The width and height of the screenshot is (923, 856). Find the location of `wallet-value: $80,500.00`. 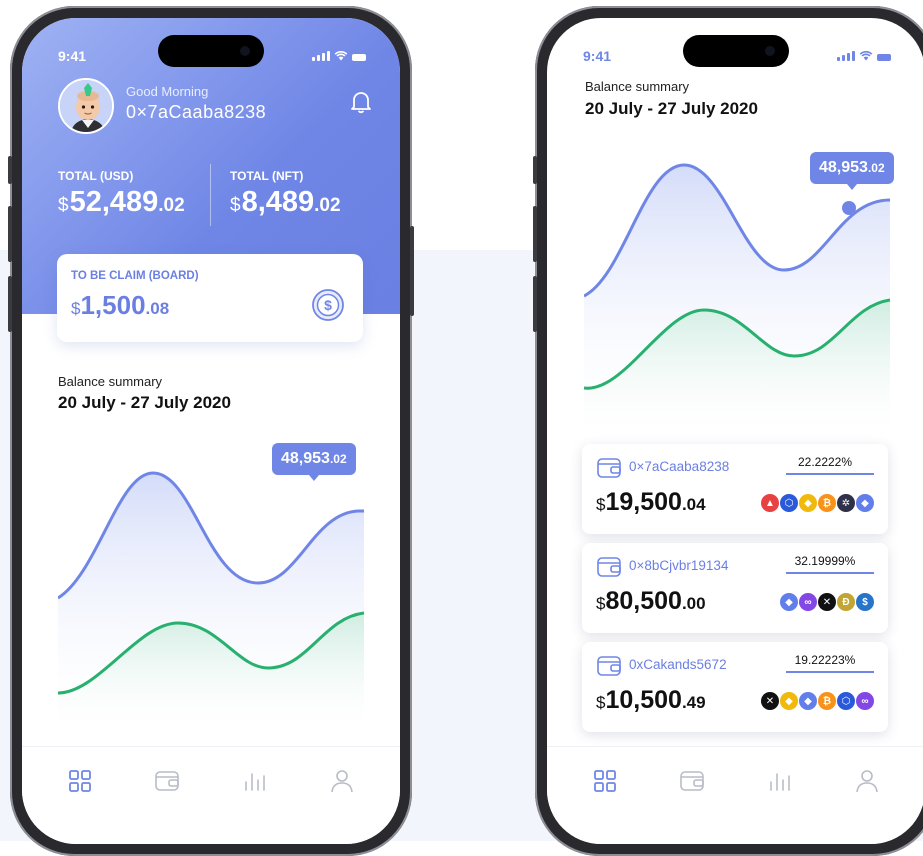

wallet-value: $80,500.00 is located at coordinates (651, 601).